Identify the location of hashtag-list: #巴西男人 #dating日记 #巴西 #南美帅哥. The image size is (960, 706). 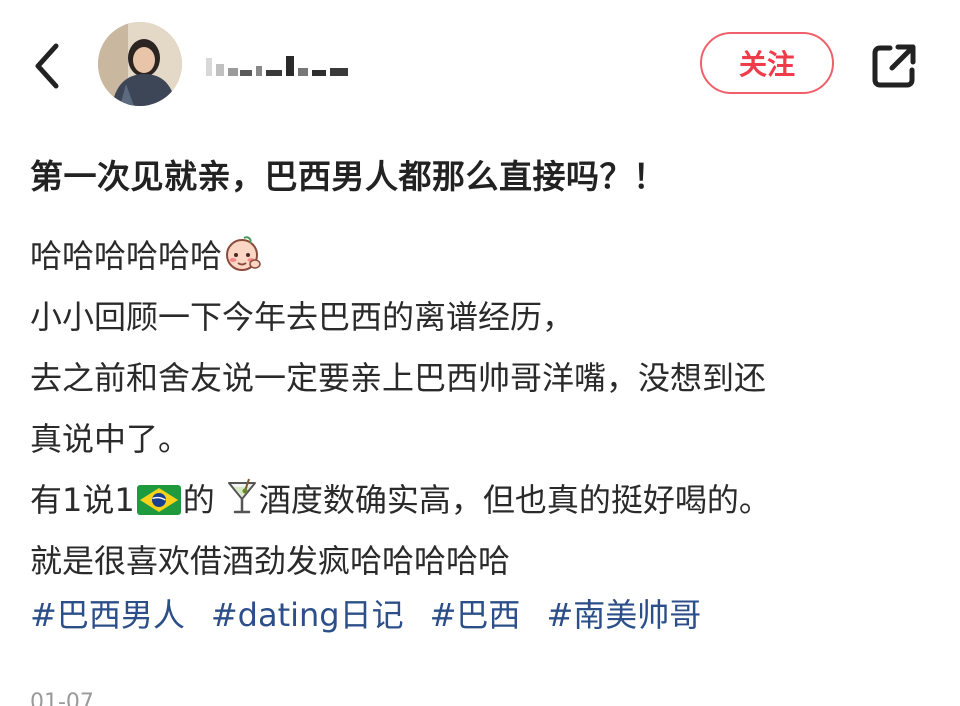
(365, 613).